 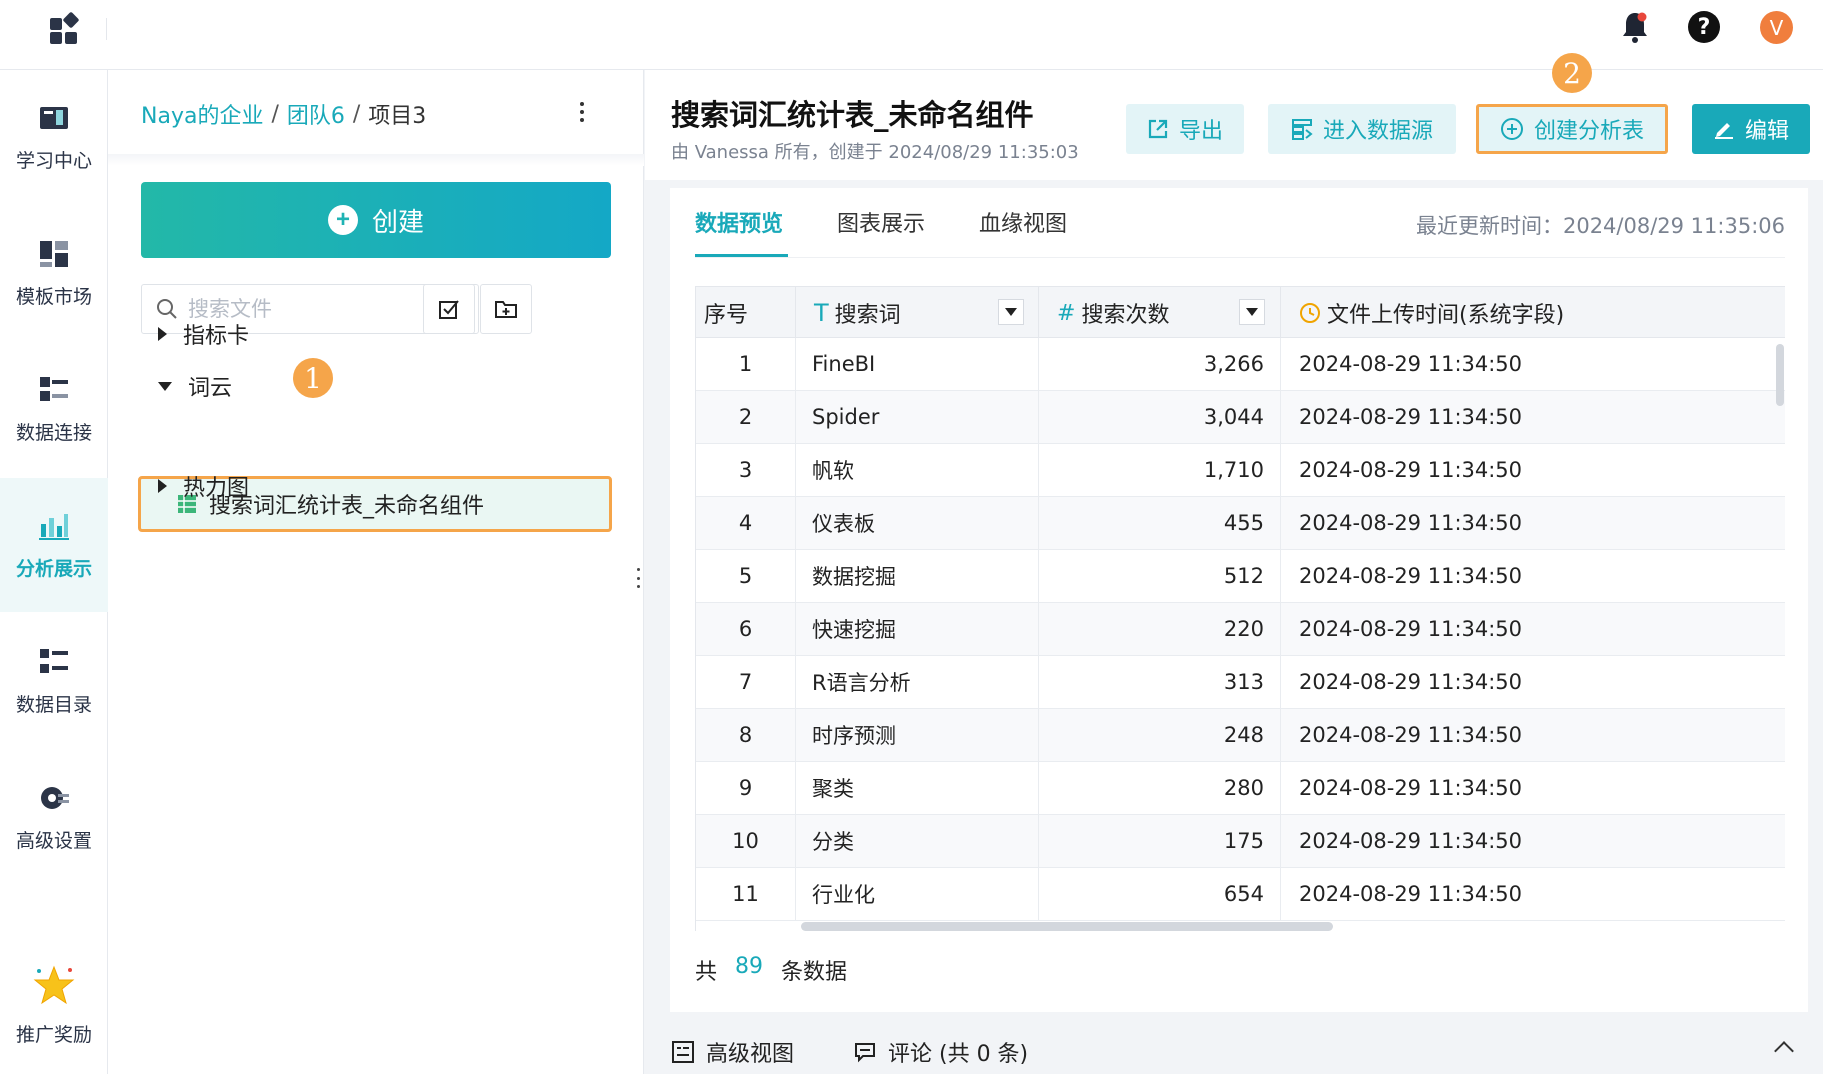 What do you see at coordinates (733, 1052) in the screenshot?
I see `advanced-view-button: 高级视图` at bounding box center [733, 1052].